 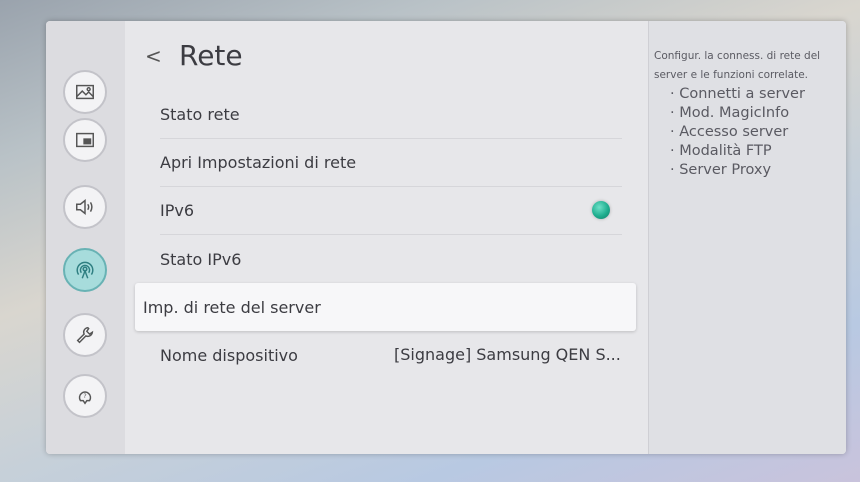 I want to click on sound-icon, so click(x=85, y=207).